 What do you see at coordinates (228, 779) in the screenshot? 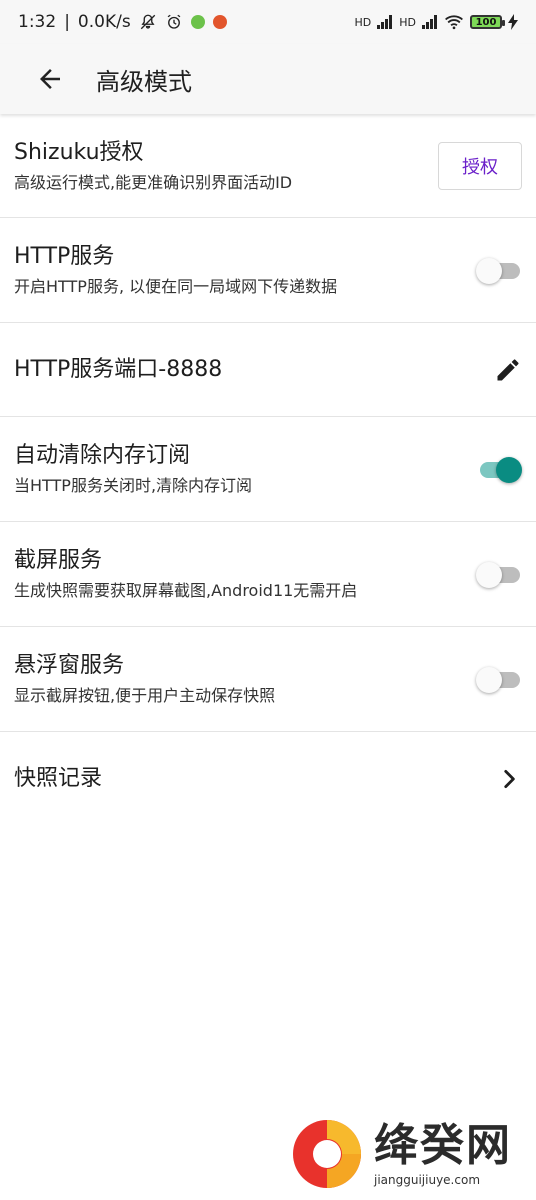
I see `setting-texts: 快照记录` at bounding box center [228, 779].